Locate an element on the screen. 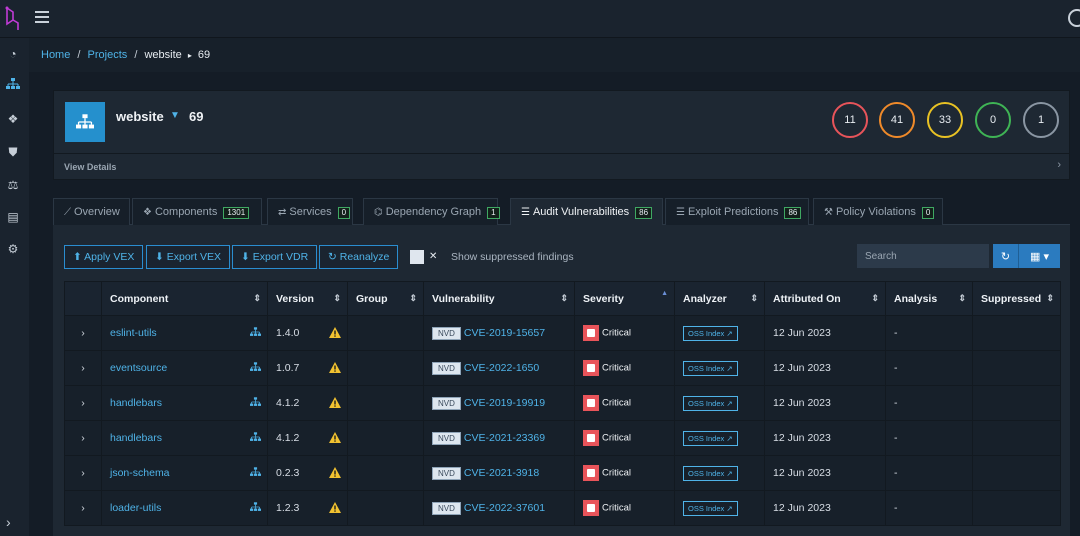  app-logo-icon is located at coordinates (12, 19).